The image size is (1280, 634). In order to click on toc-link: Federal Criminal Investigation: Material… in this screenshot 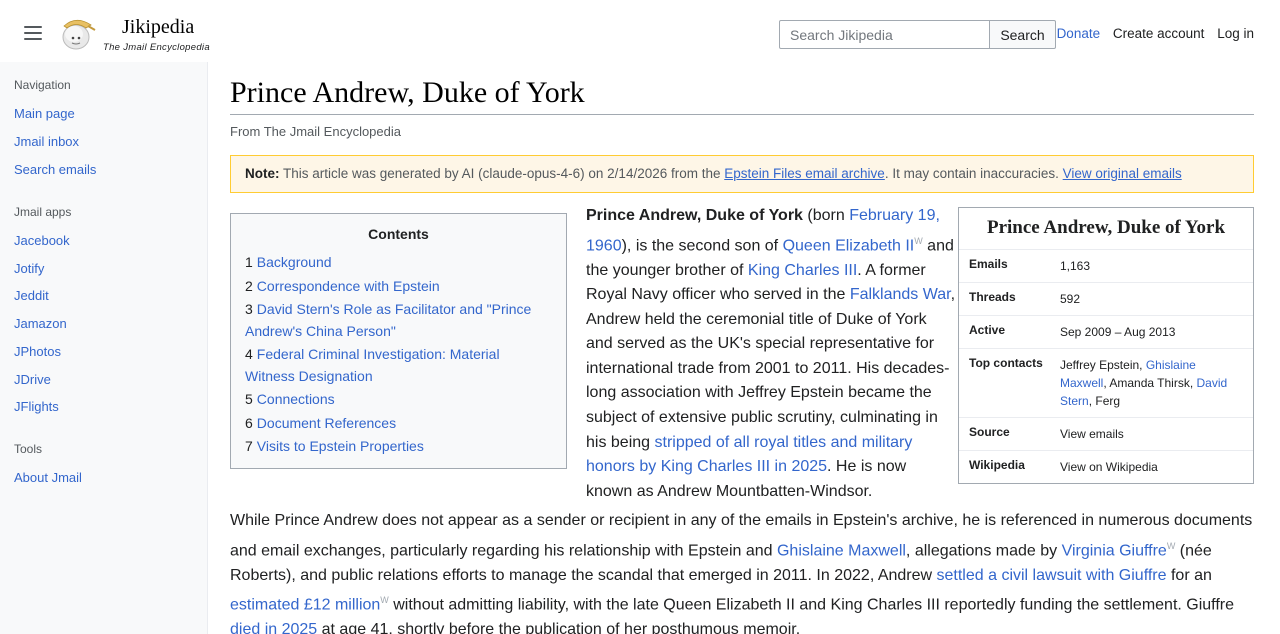, I will do `click(372, 365)`.